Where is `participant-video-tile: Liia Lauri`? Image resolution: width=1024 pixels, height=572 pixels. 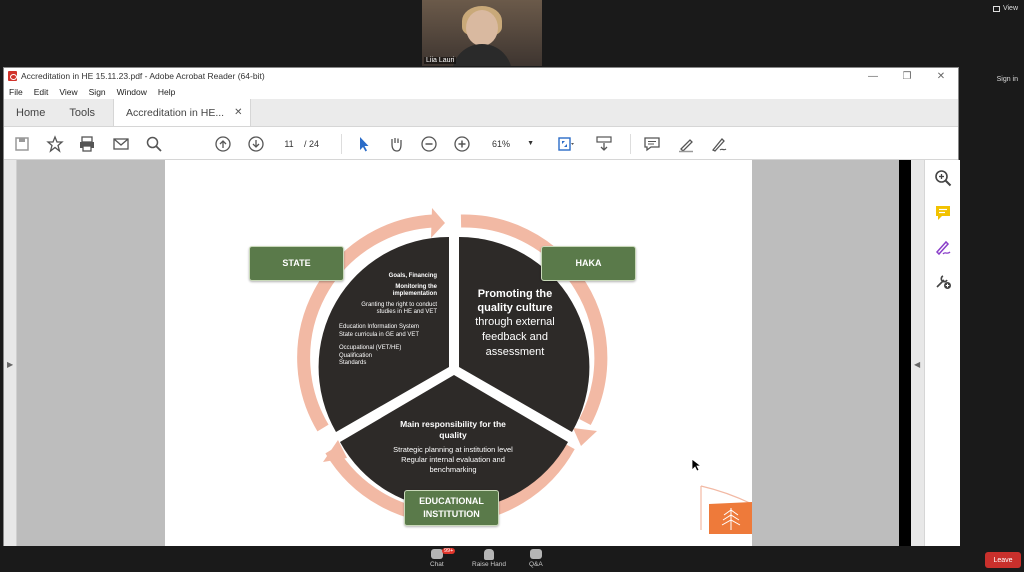 participant-video-tile: Liia Lauri is located at coordinates (482, 33).